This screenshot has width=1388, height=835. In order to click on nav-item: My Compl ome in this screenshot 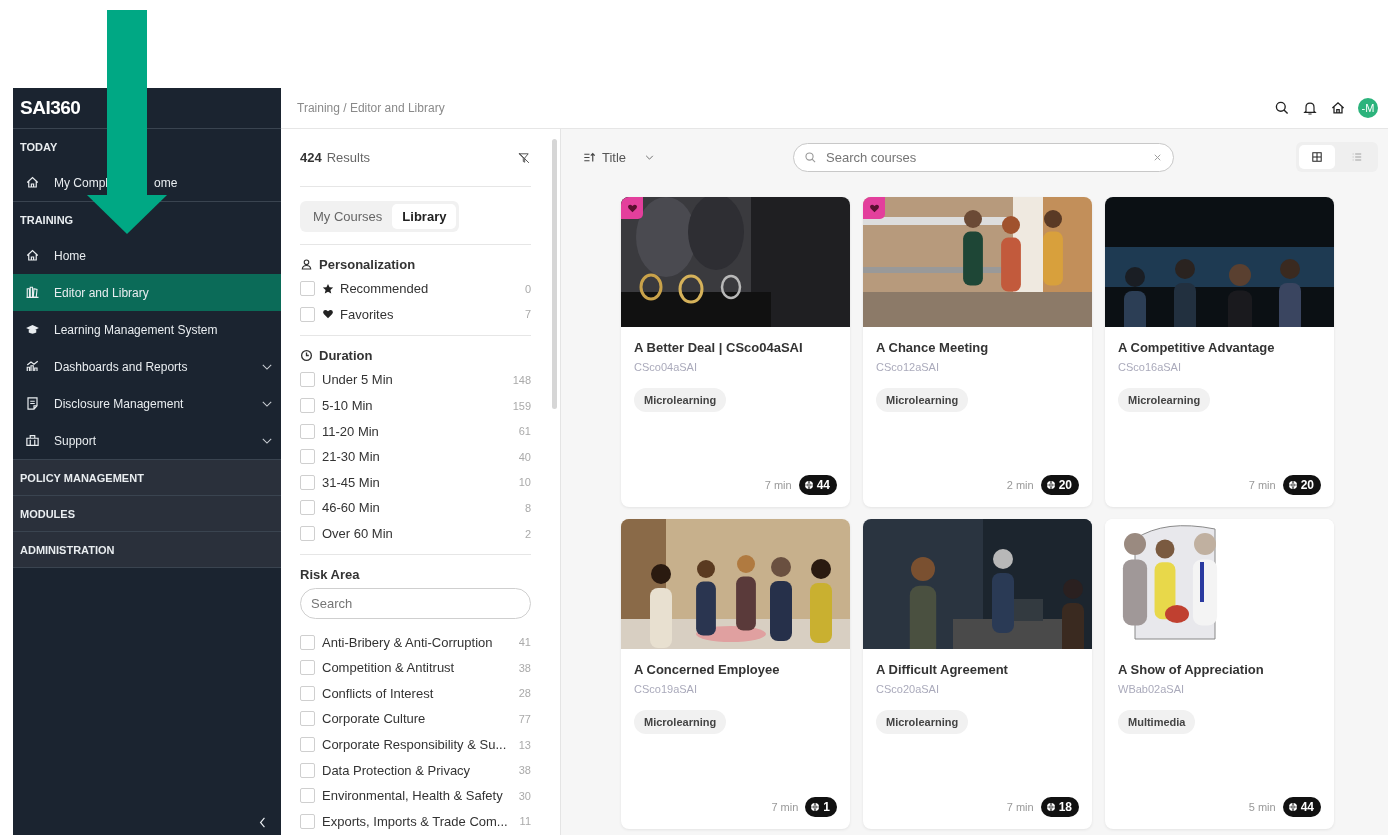, I will do `click(147, 182)`.